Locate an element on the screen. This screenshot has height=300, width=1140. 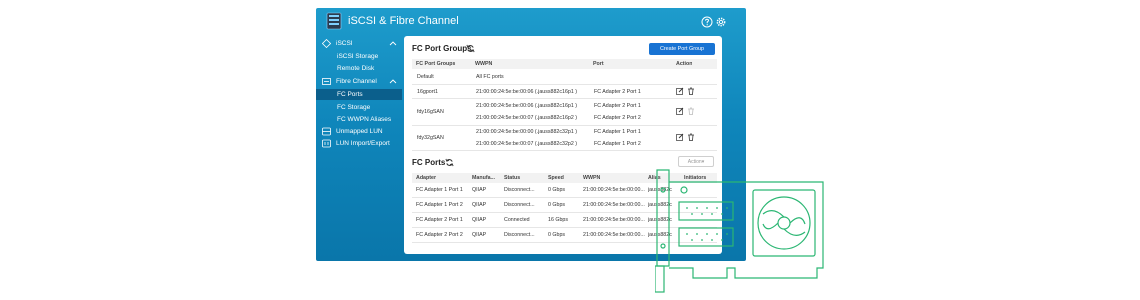
table-cell-wwpn: All FC ports is located at coordinates (490, 77).